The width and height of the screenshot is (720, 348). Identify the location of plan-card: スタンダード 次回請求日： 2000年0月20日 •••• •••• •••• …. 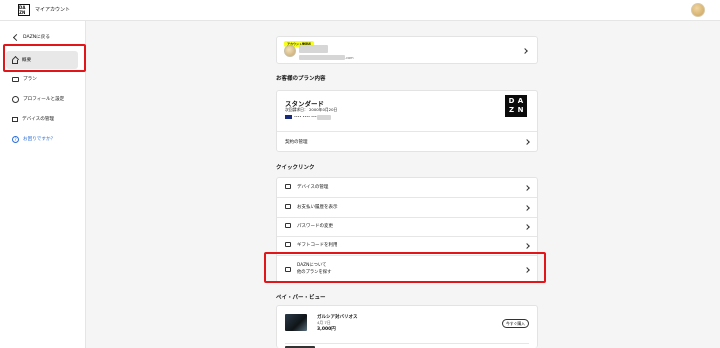
(407, 121).